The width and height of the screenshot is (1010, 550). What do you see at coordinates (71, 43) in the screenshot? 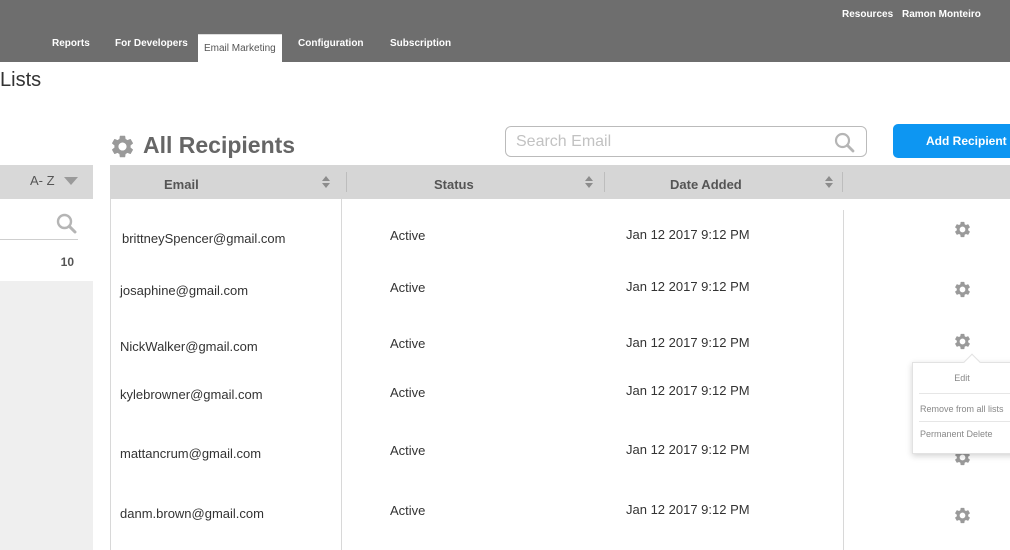
I see `tab-reports: Reports` at bounding box center [71, 43].